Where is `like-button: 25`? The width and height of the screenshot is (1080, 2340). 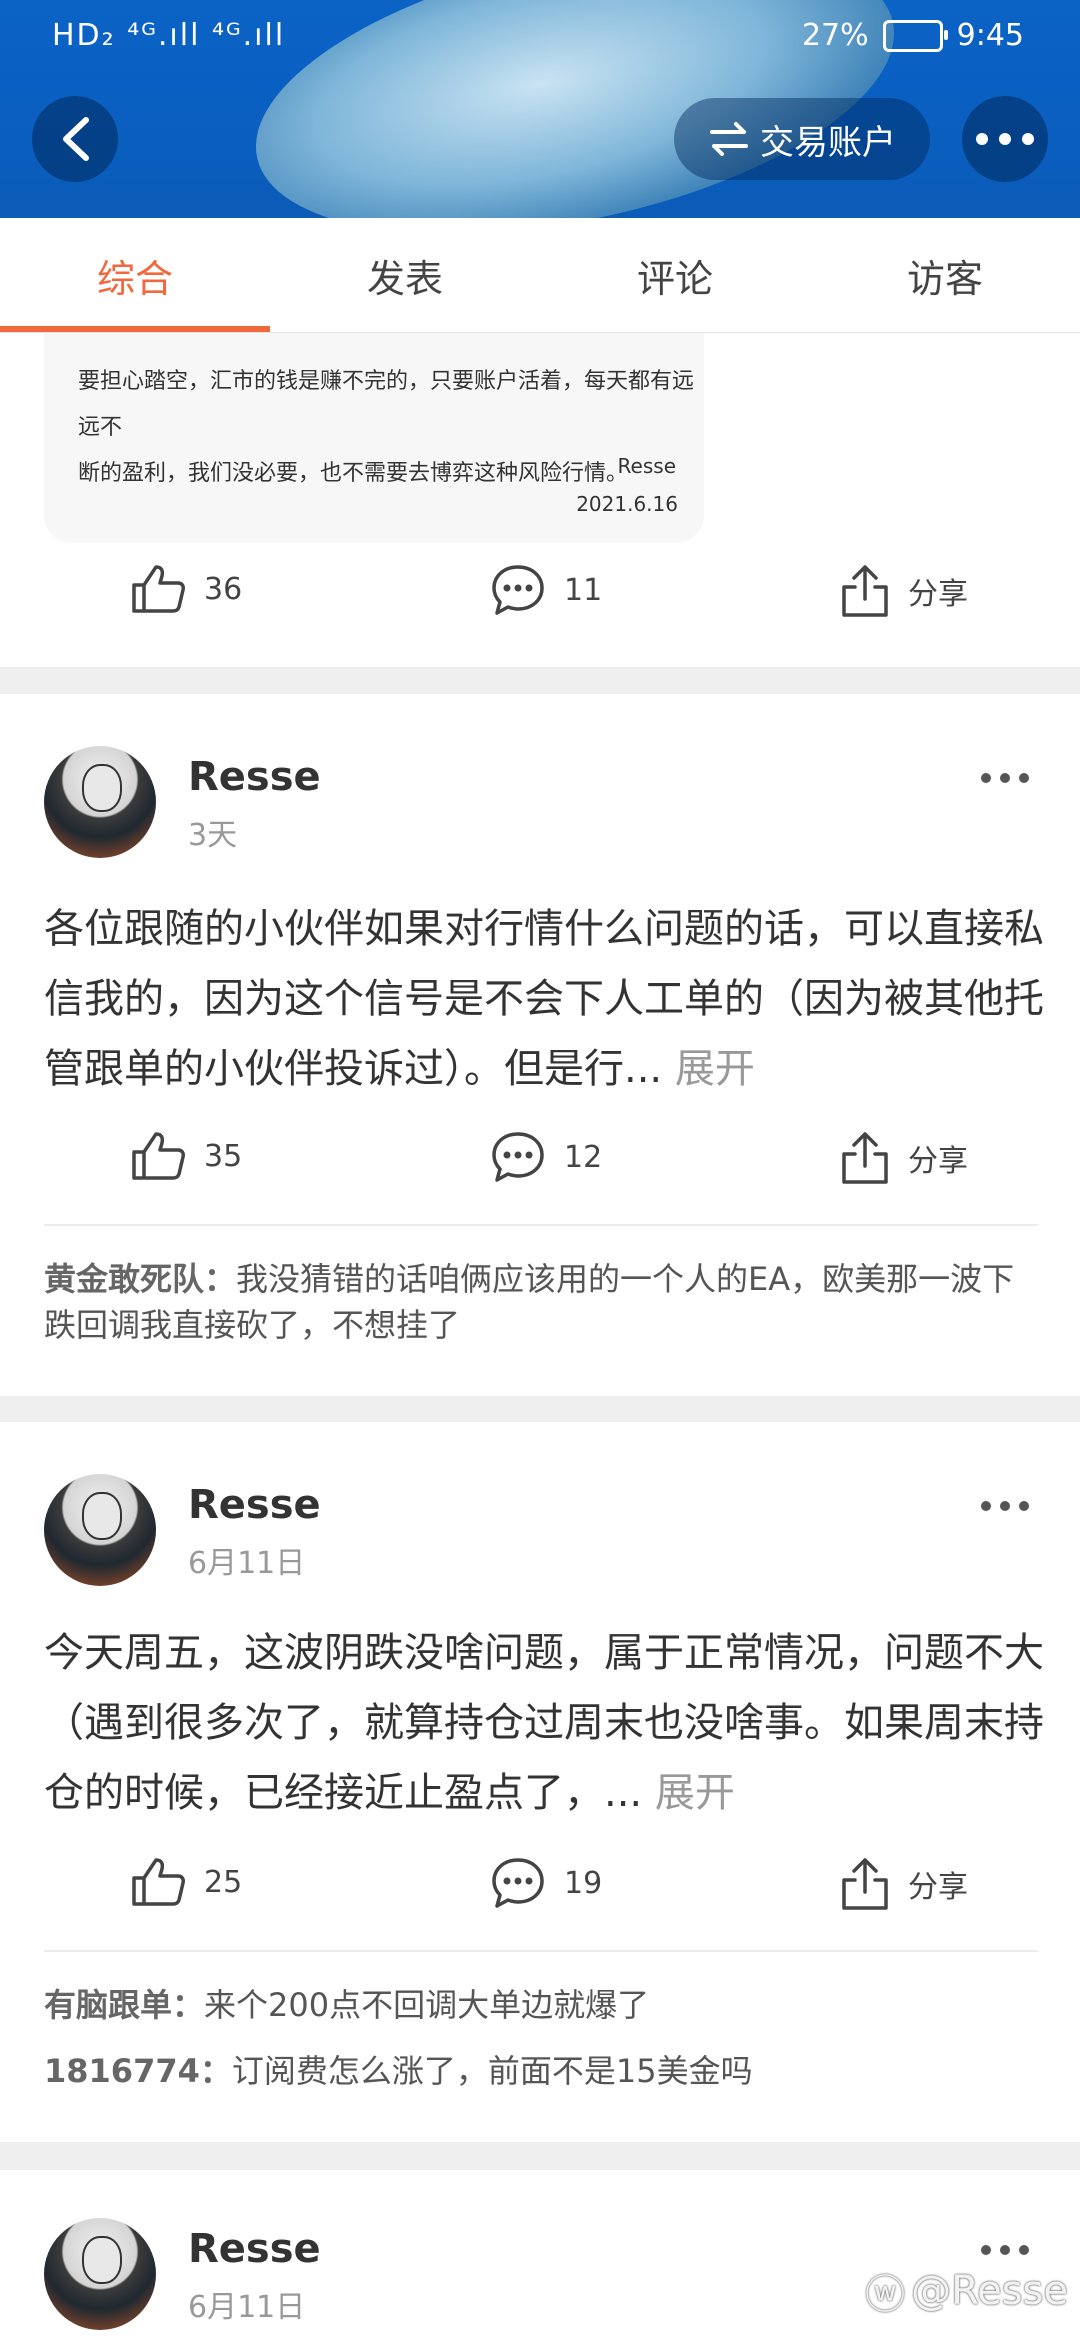
like-button: 25 is located at coordinates (186, 1882).